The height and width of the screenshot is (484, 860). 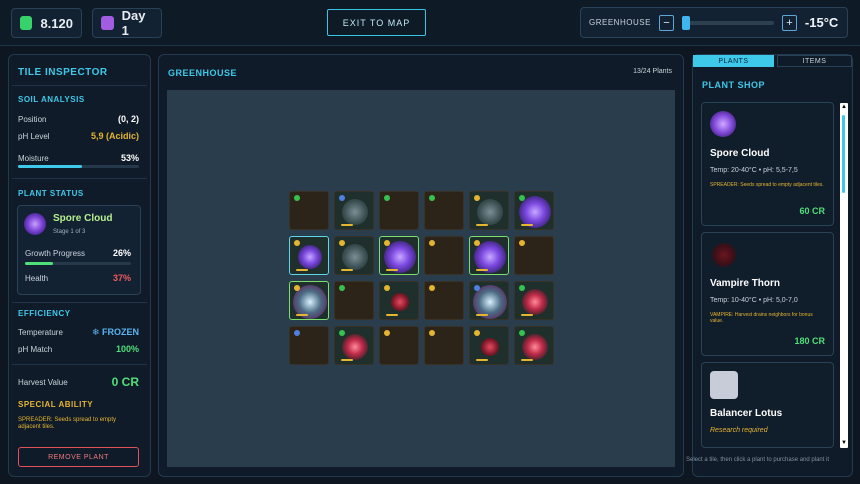 What do you see at coordinates (789, 22) in the screenshot?
I see `increase-temperature-button: +` at bounding box center [789, 22].